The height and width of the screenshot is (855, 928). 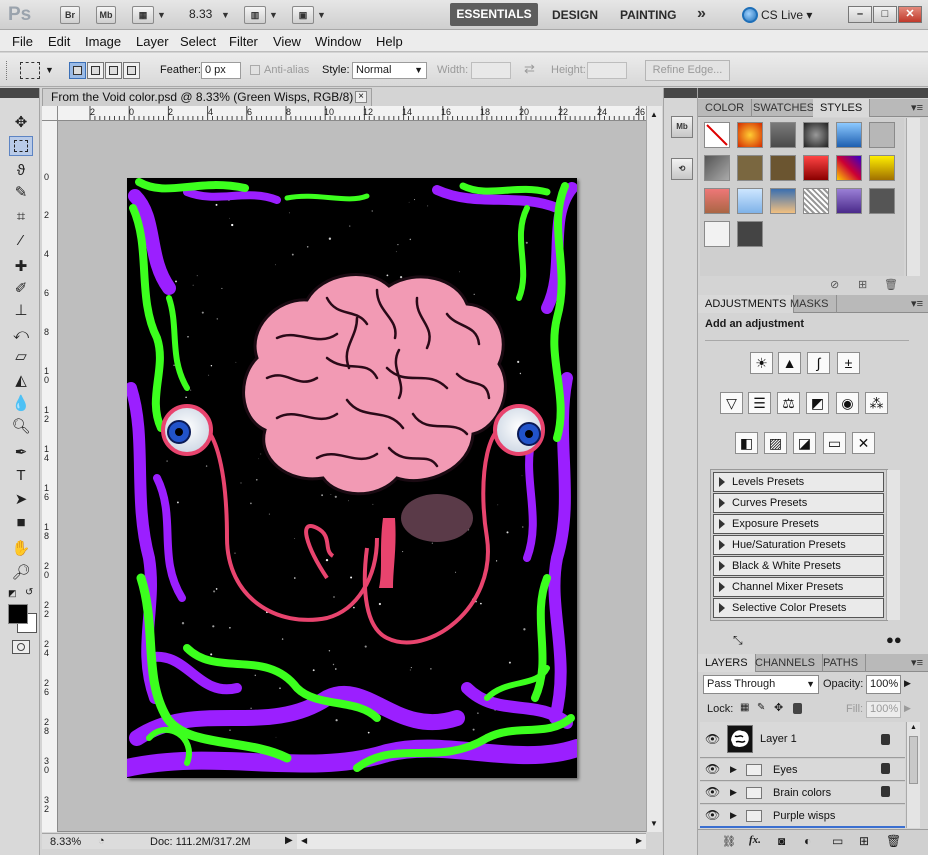 I want to click on layer-row: 👁︎ ▶ Brain colors, so click(x=802, y=793).